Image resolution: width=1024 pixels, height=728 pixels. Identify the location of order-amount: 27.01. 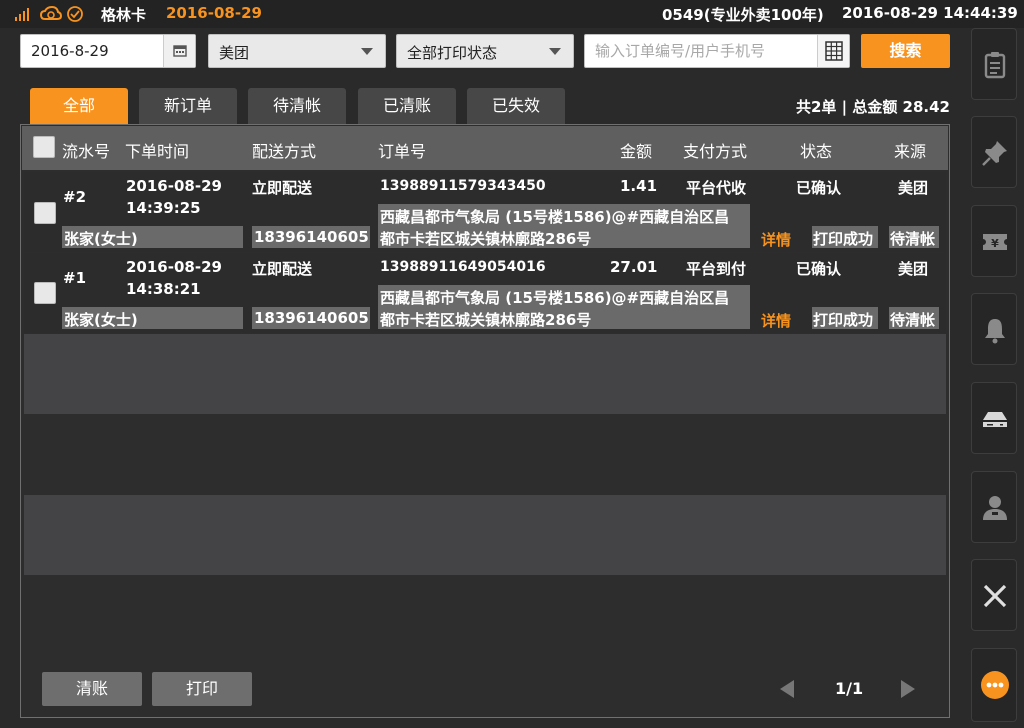
(634, 267).